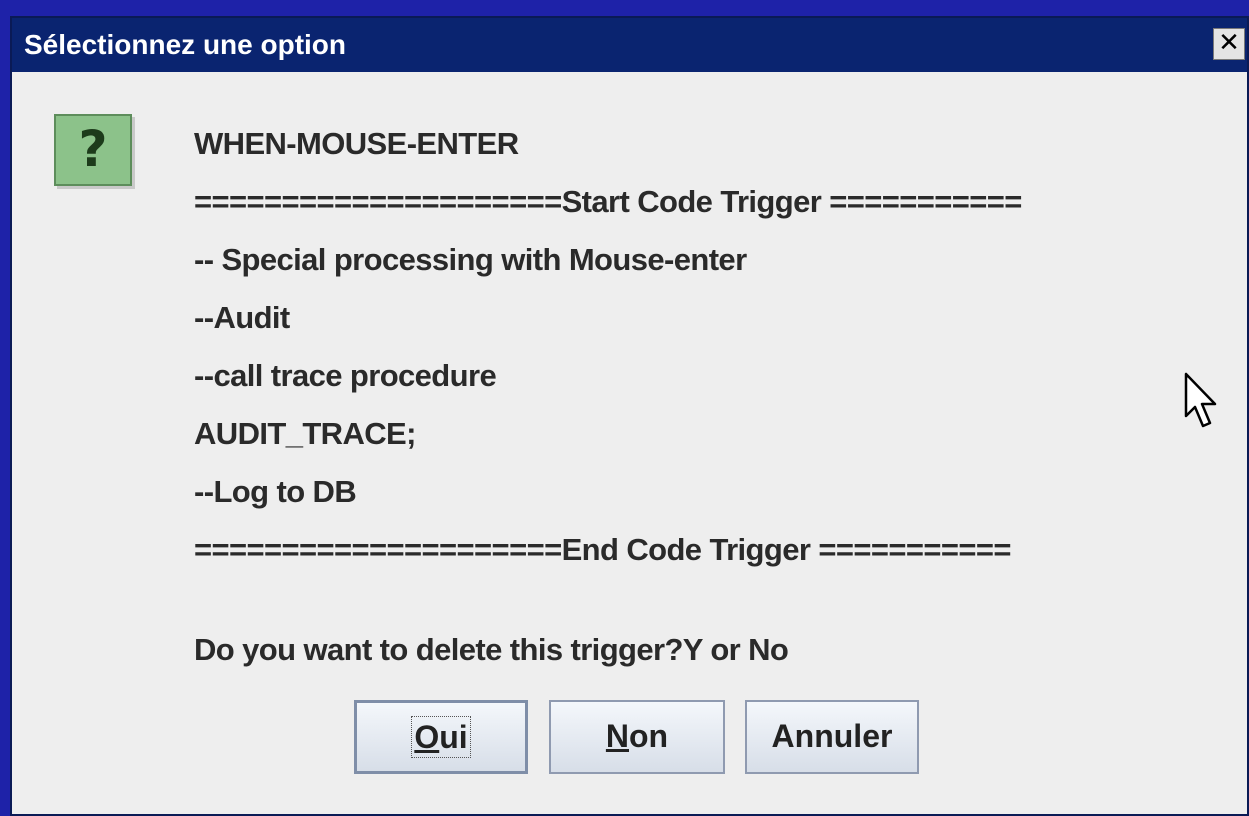  What do you see at coordinates (649, 736) in the screenshot?
I see `no-label-rest: on` at bounding box center [649, 736].